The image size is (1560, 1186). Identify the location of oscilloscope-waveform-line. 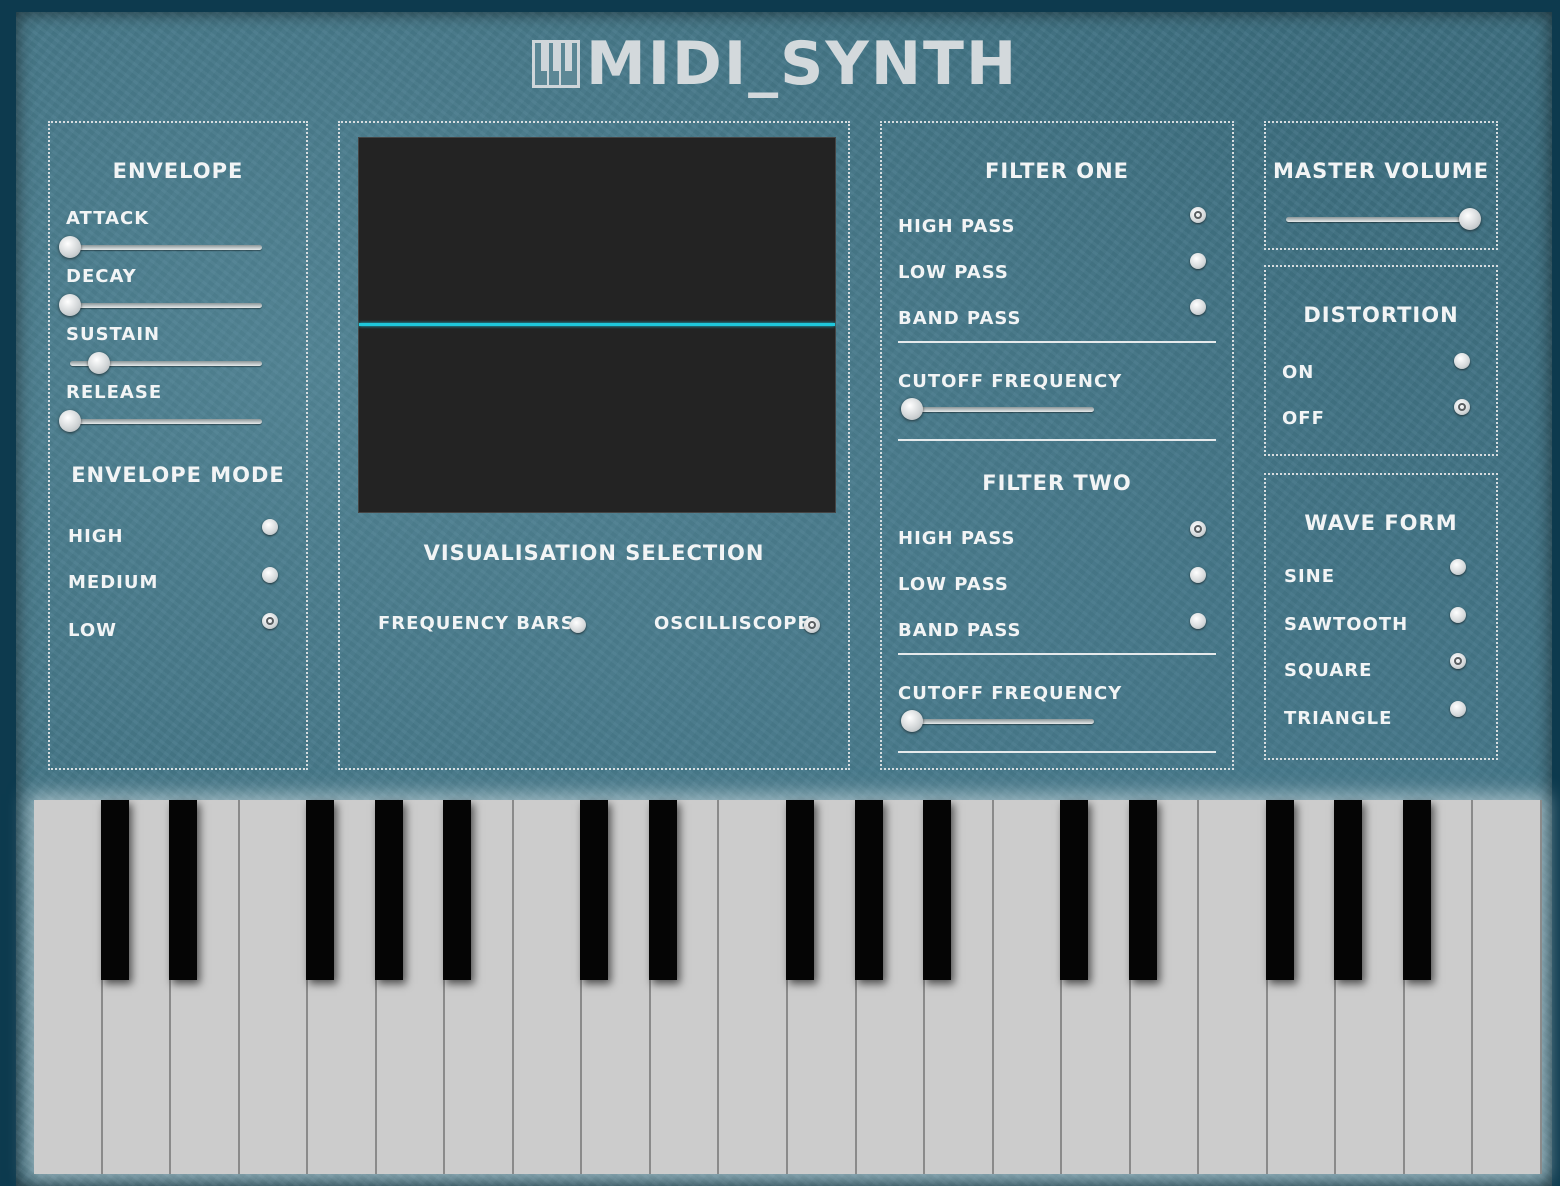
(597, 324).